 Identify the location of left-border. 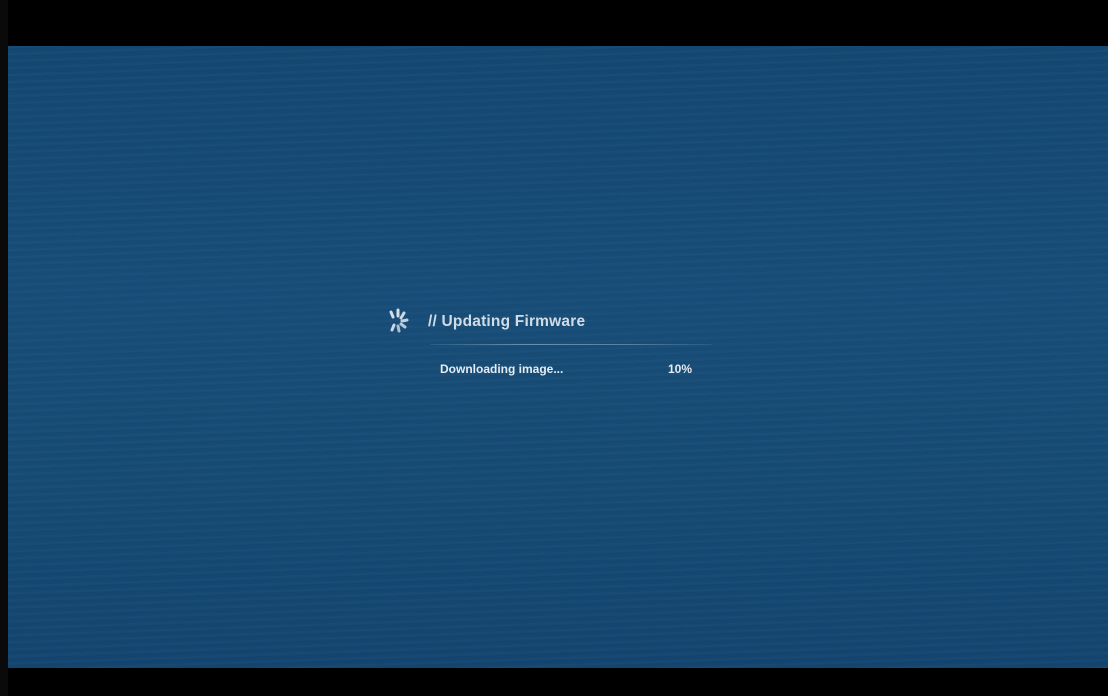
(4, 348).